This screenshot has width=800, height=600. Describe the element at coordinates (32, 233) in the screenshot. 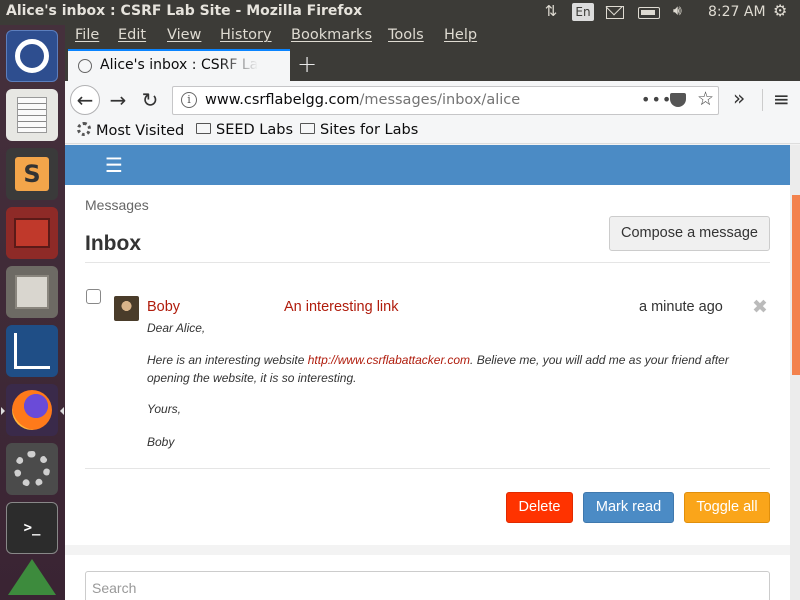

I see `terminal-emulator-icon` at that location.